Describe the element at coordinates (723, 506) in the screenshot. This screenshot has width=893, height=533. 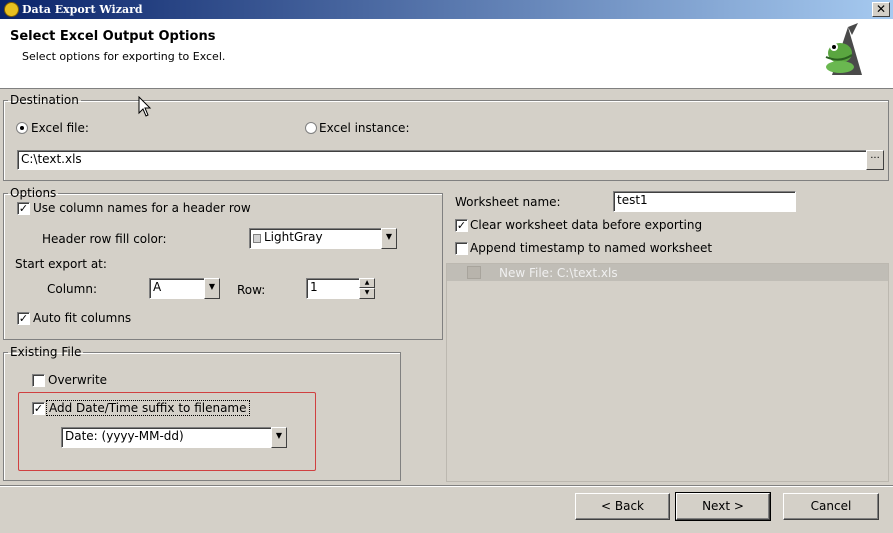
I see `next-button: Next >` at that location.